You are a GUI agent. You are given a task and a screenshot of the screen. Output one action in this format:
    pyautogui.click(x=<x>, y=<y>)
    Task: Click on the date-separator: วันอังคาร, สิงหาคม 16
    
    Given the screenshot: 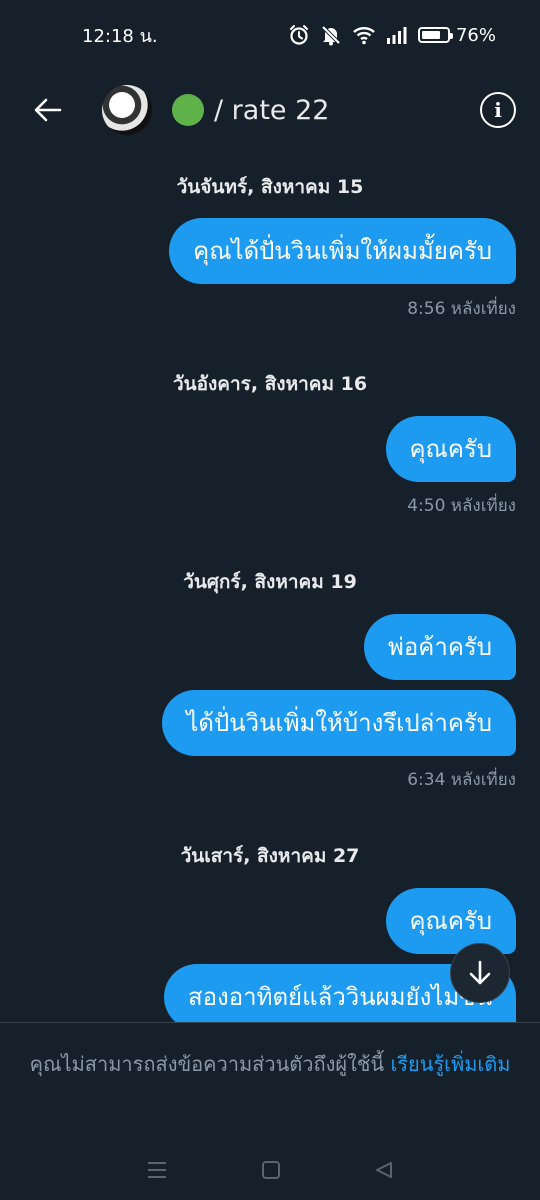 What is the action you would take?
    pyautogui.click(x=270, y=384)
    